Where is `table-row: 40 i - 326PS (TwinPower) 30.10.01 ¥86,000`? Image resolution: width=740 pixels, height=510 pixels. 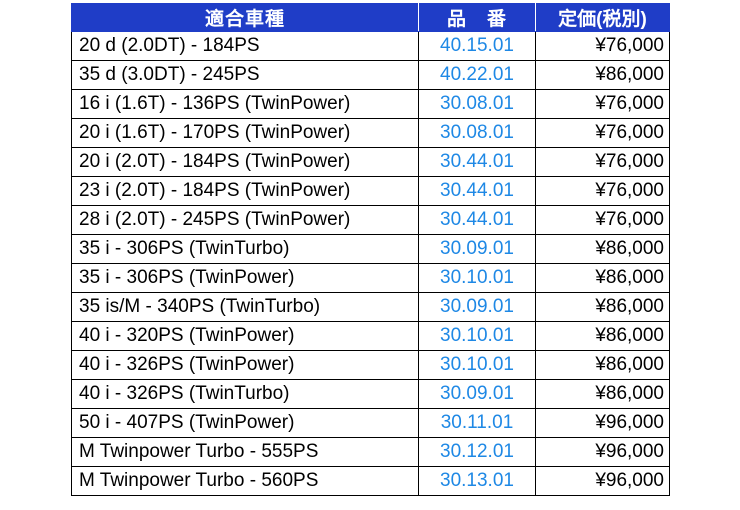
table-row: 40 i - 326PS (TwinPower) 30.10.01 ¥86,000 is located at coordinates (370, 365).